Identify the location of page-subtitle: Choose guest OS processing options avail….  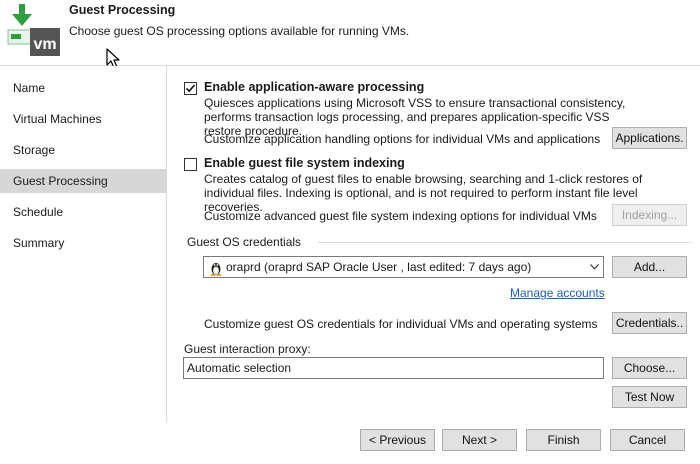
(239, 31).